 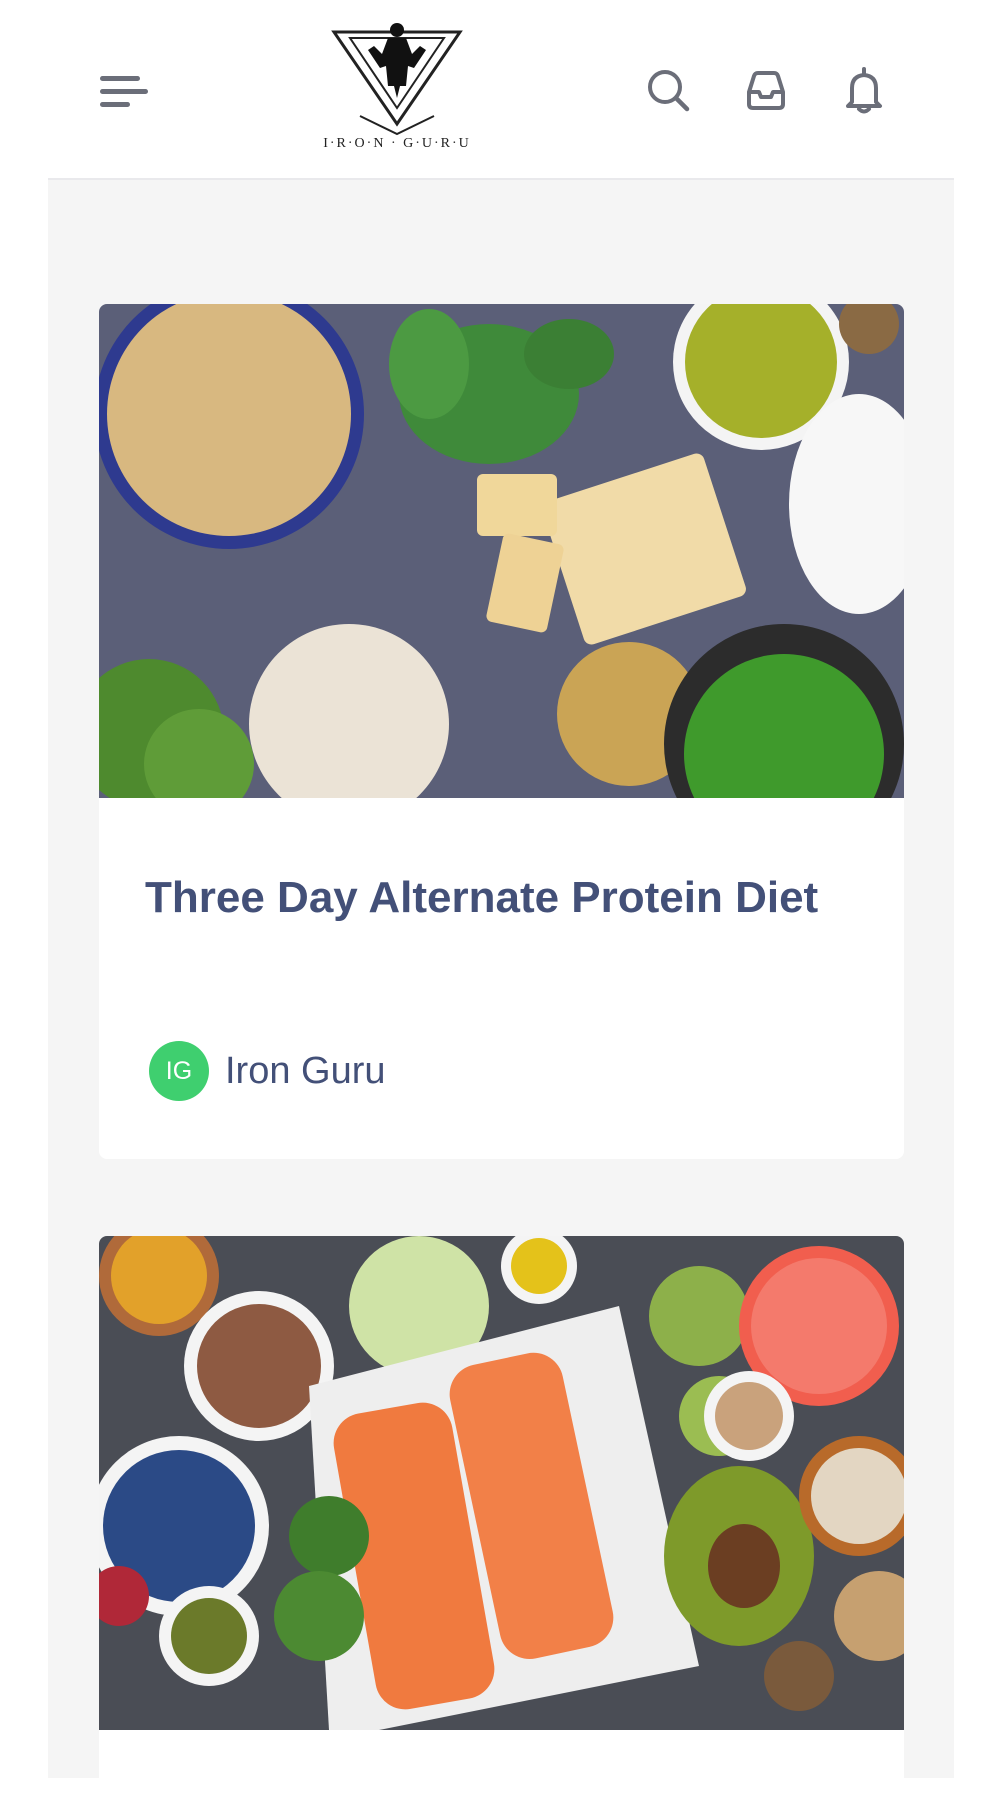 I want to click on bell-icon, so click(x=864, y=90).